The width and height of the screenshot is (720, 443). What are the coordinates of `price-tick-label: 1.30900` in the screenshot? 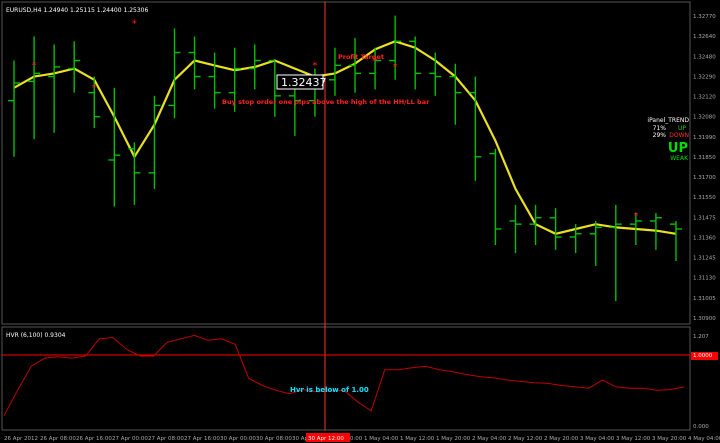 It's located at (704, 319).